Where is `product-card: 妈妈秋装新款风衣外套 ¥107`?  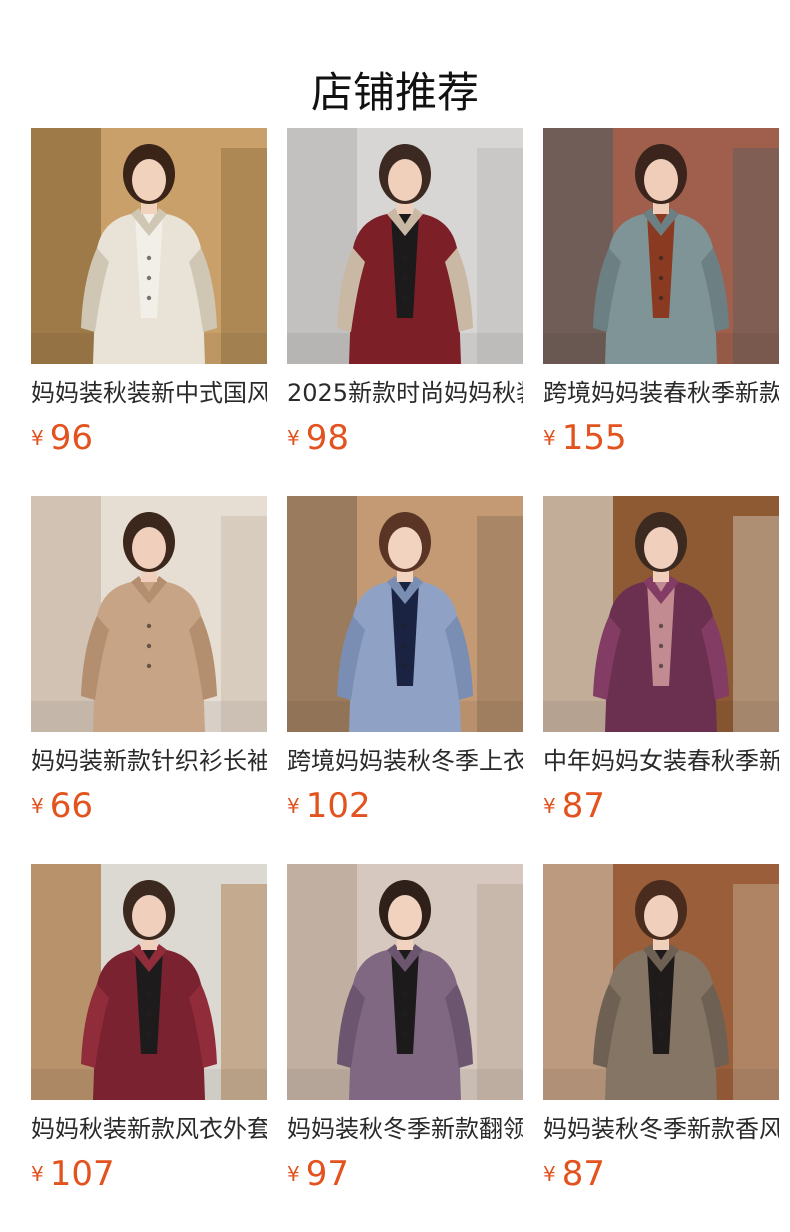 product-card: 妈妈秋装新款风衣外套 ¥107 is located at coordinates (149, 1048).